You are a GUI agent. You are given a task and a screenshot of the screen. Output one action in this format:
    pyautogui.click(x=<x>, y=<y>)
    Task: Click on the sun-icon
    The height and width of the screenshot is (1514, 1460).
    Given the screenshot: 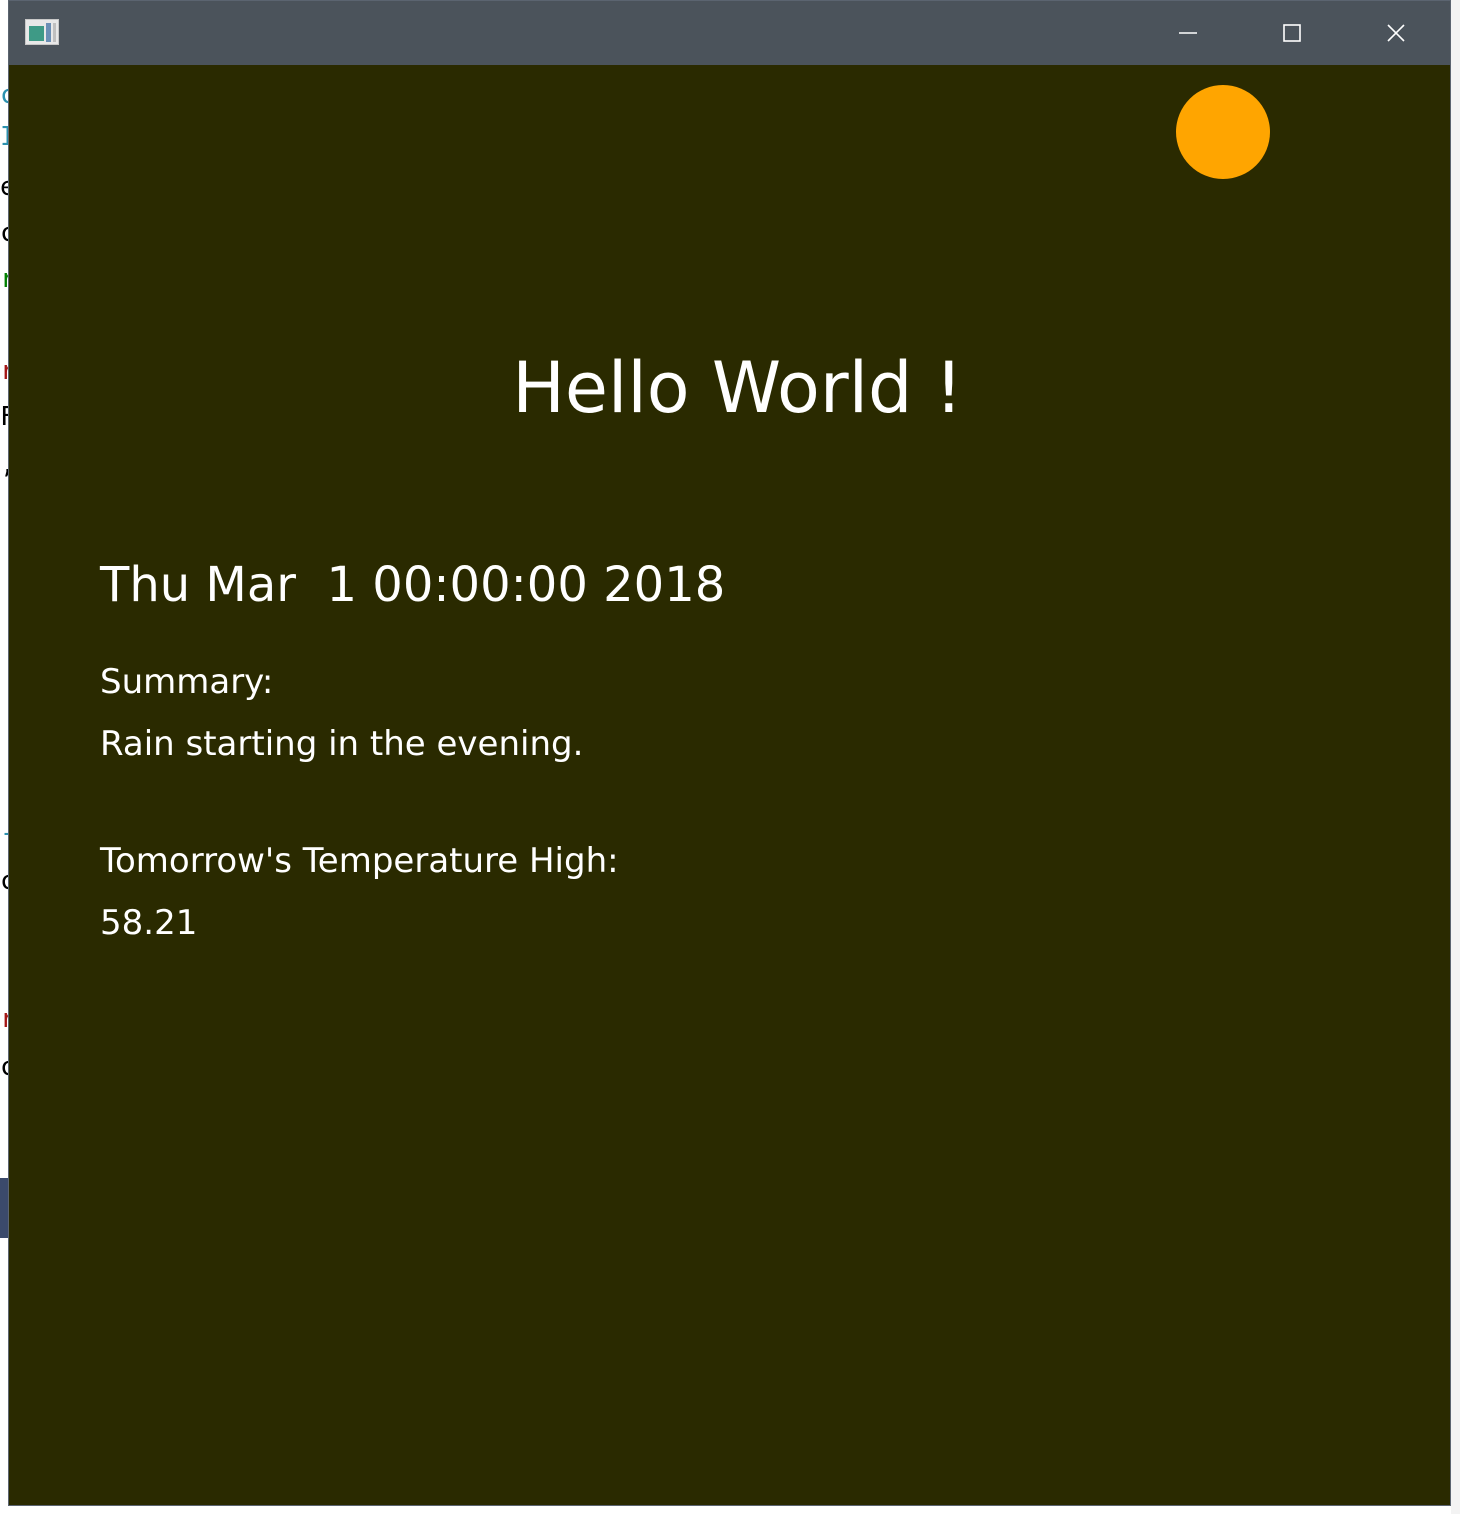 What is the action you would take?
    pyautogui.click(x=1223, y=132)
    